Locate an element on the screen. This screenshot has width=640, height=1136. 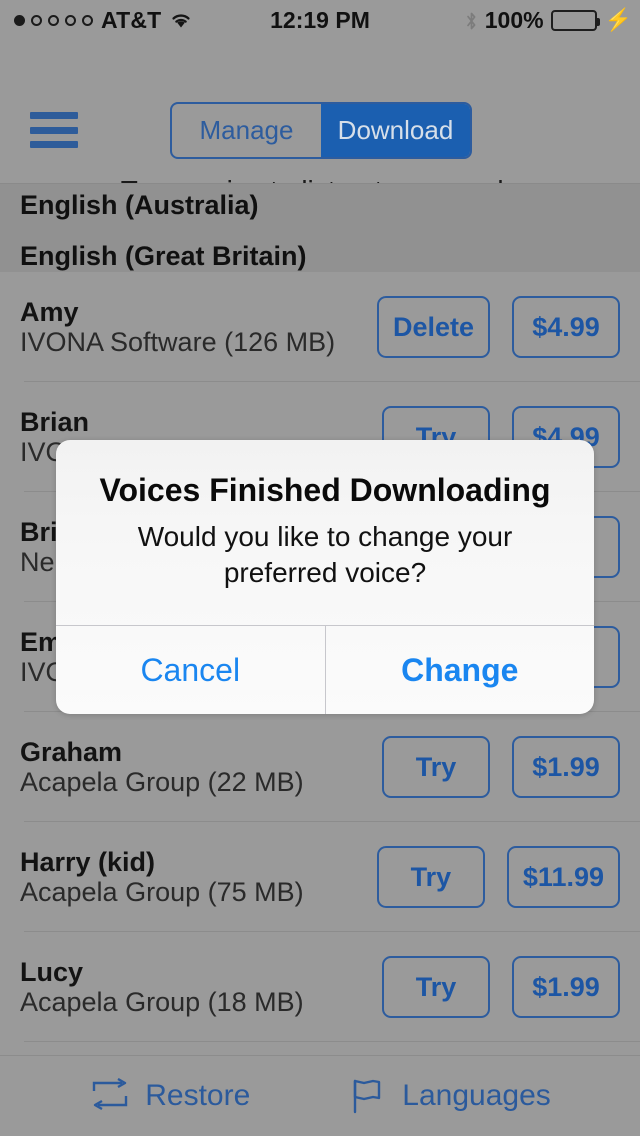
voice-price-button: $11.99 is located at coordinates (563, 877).